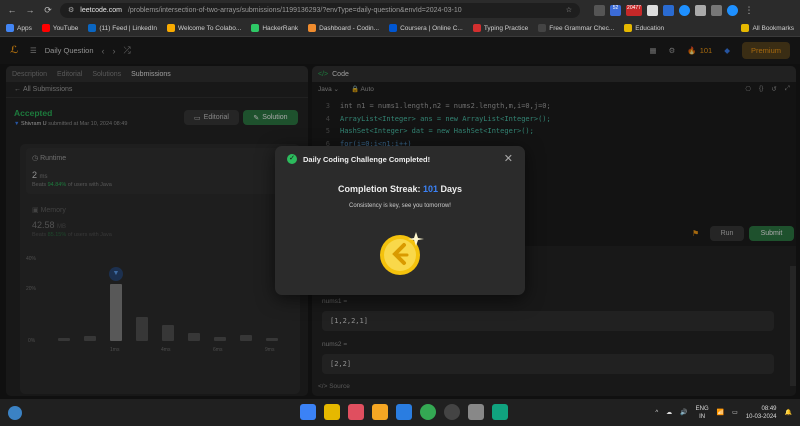 This screenshot has height=426, width=800. Describe the element at coordinates (92, 28) in the screenshot. I see `linkedin-icon` at that location.